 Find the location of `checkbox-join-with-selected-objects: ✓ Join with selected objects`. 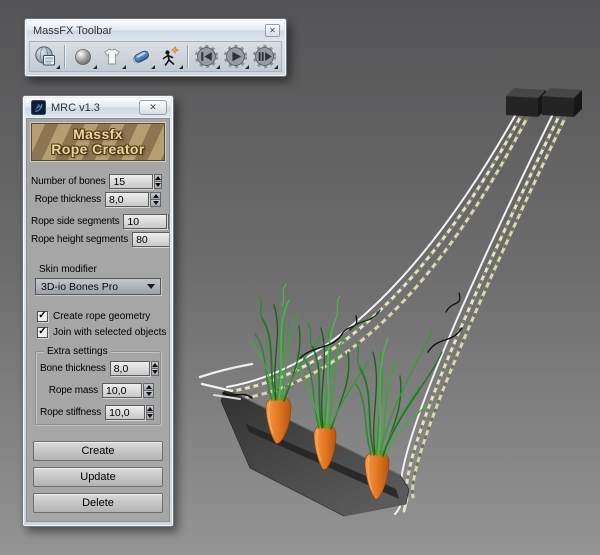

checkbox-join-with-selected-objects: ✓ Join with selected objects is located at coordinates (103, 332).